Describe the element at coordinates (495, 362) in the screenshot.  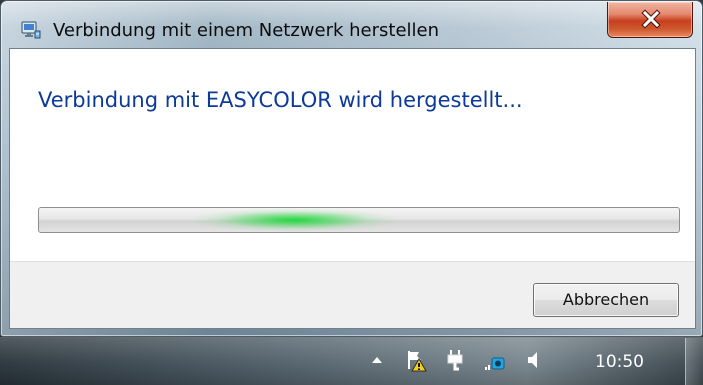
I see `network-icon` at that location.